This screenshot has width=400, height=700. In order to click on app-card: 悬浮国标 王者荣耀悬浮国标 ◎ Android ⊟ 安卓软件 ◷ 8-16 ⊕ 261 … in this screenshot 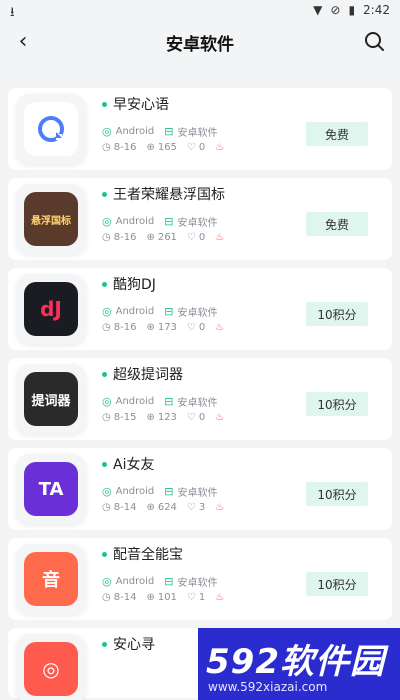, I will do `click(200, 219)`.